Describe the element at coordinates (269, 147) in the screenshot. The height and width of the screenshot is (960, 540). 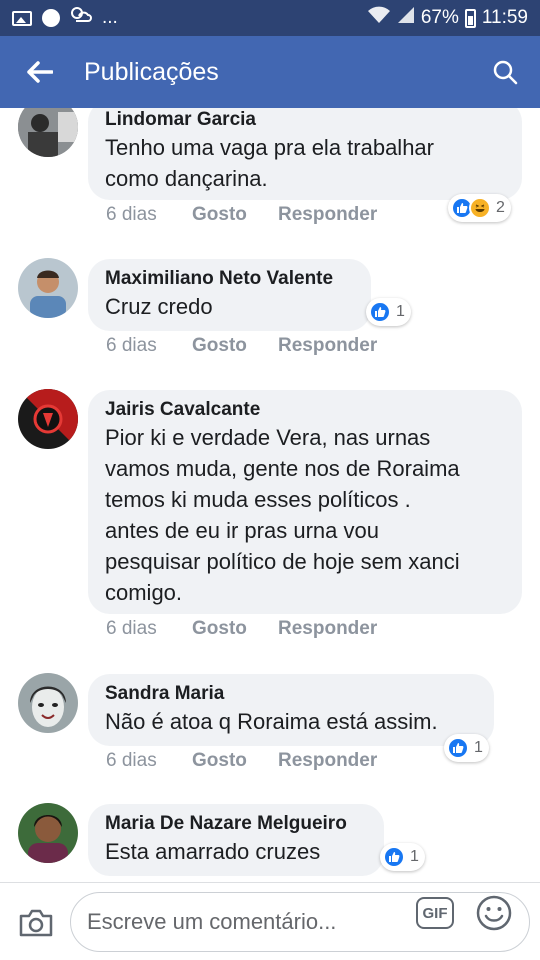
I see `comment-text: Tenho uma vaga pra ela trabalhar` at that location.